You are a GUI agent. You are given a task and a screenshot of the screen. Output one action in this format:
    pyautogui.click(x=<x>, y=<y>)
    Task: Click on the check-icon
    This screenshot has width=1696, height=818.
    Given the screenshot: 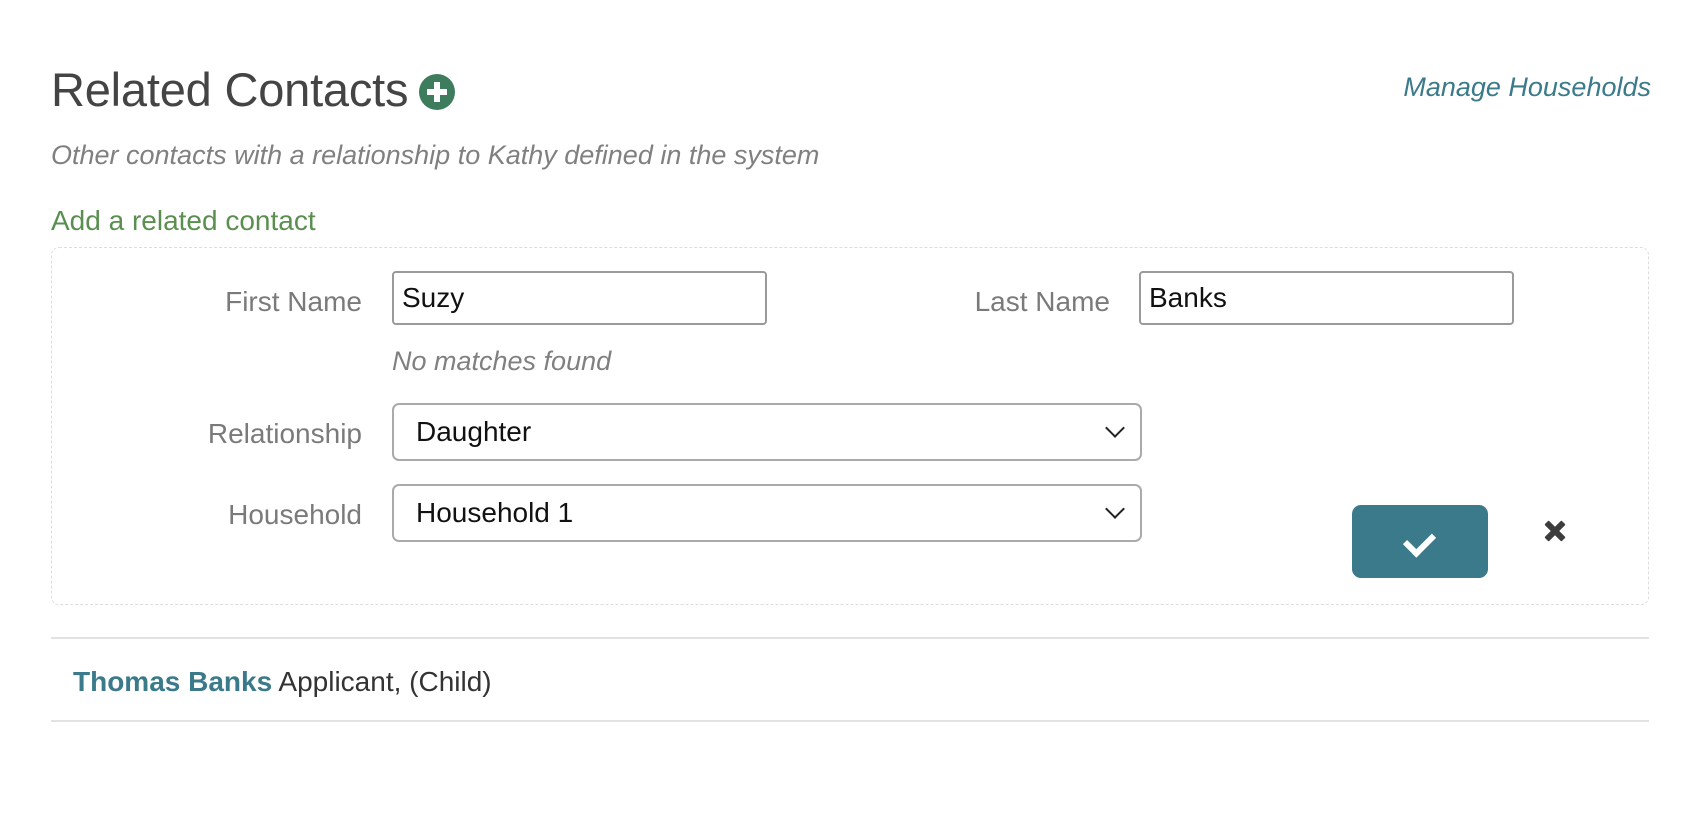 What is the action you would take?
    pyautogui.click(x=1419, y=541)
    